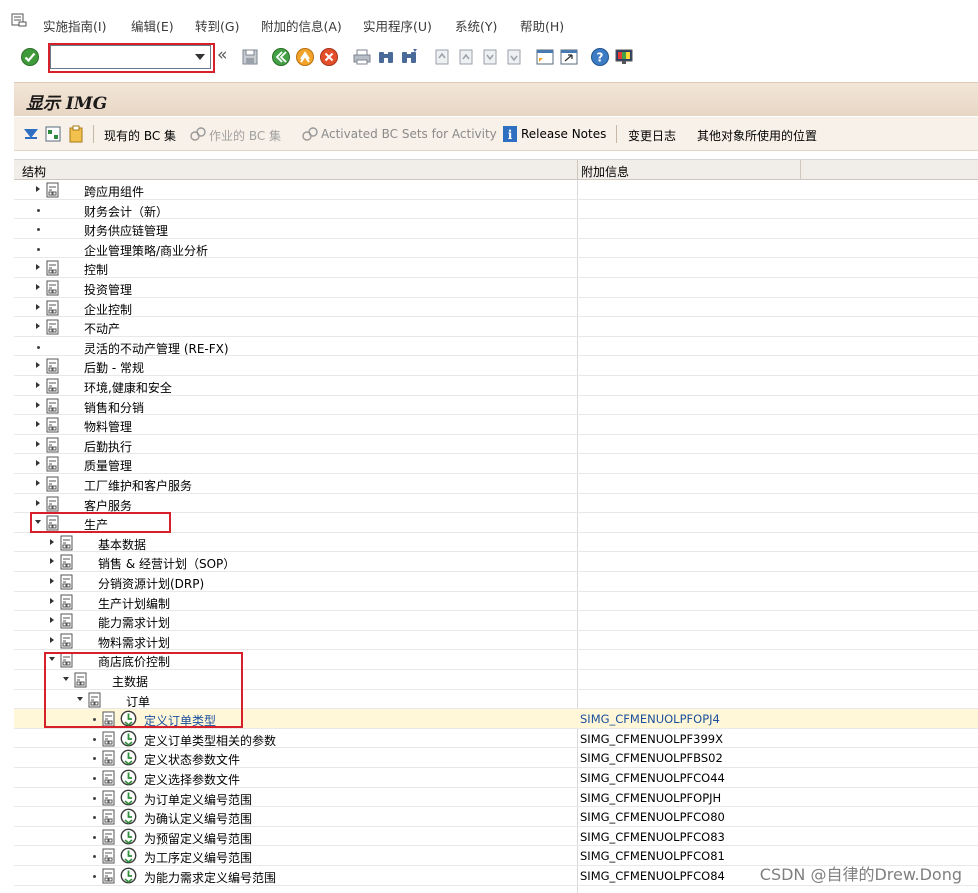 The image size is (978, 893). I want to click on tree-node-label: 定义订单类型相关的参数, so click(210, 740).